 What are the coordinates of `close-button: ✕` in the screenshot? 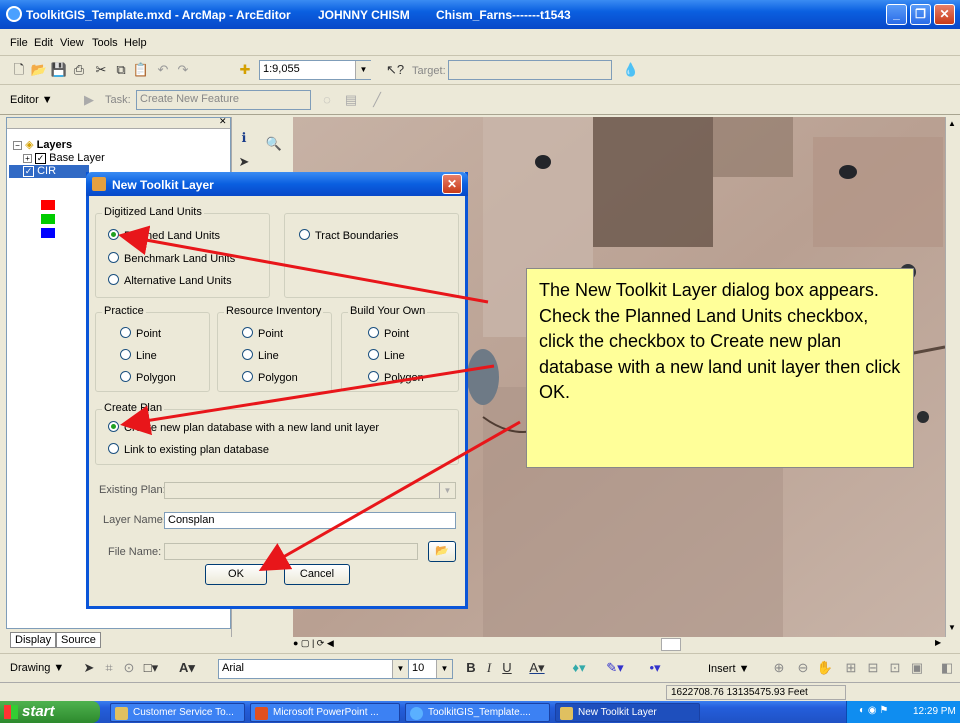 It's located at (944, 14).